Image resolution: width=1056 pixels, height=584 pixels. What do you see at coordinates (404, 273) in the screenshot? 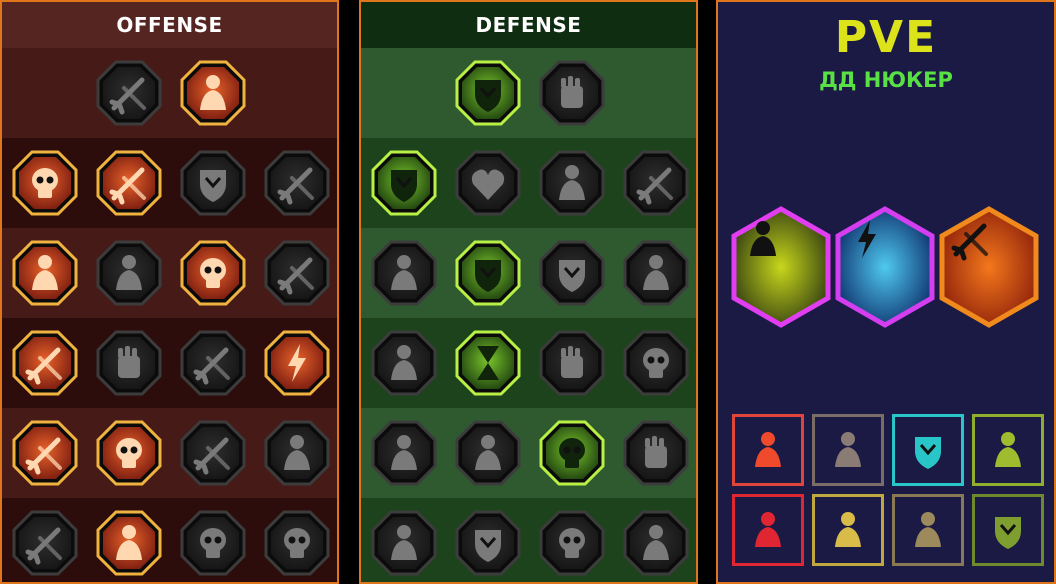
I see `archer-icon` at bounding box center [404, 273].